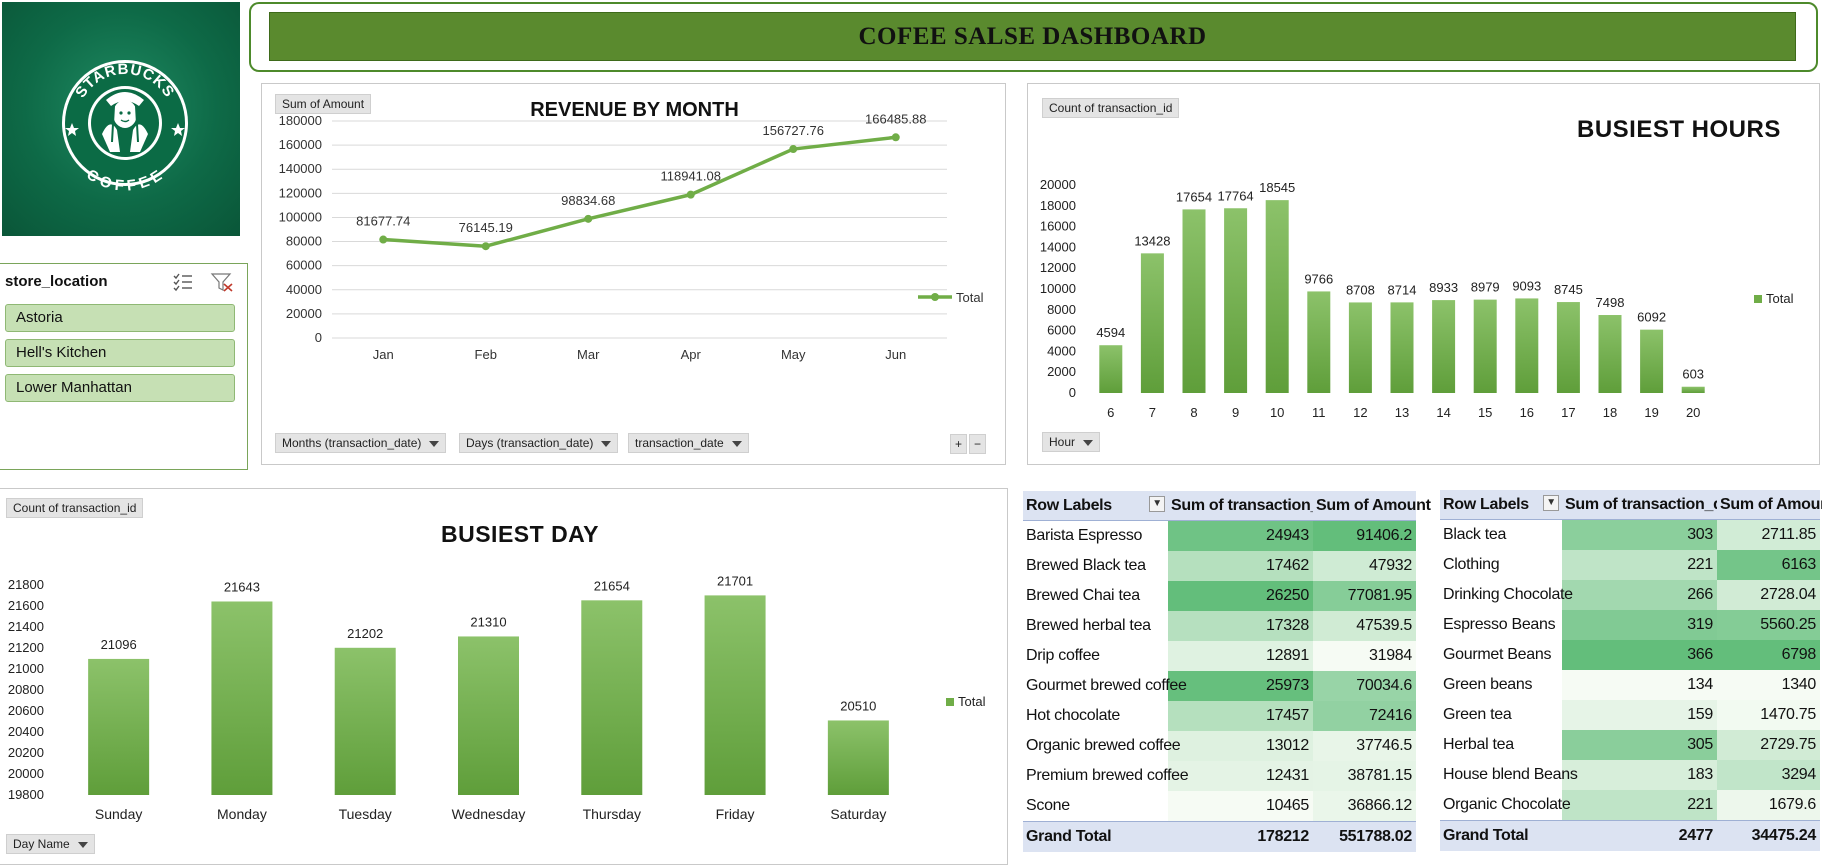 The height and width of the screenshot is (866, 1822). What do you see at coordinates (1639, 805) in the screenshot?
I see `qty-cell: 221` at bounding box center [1639, 805].